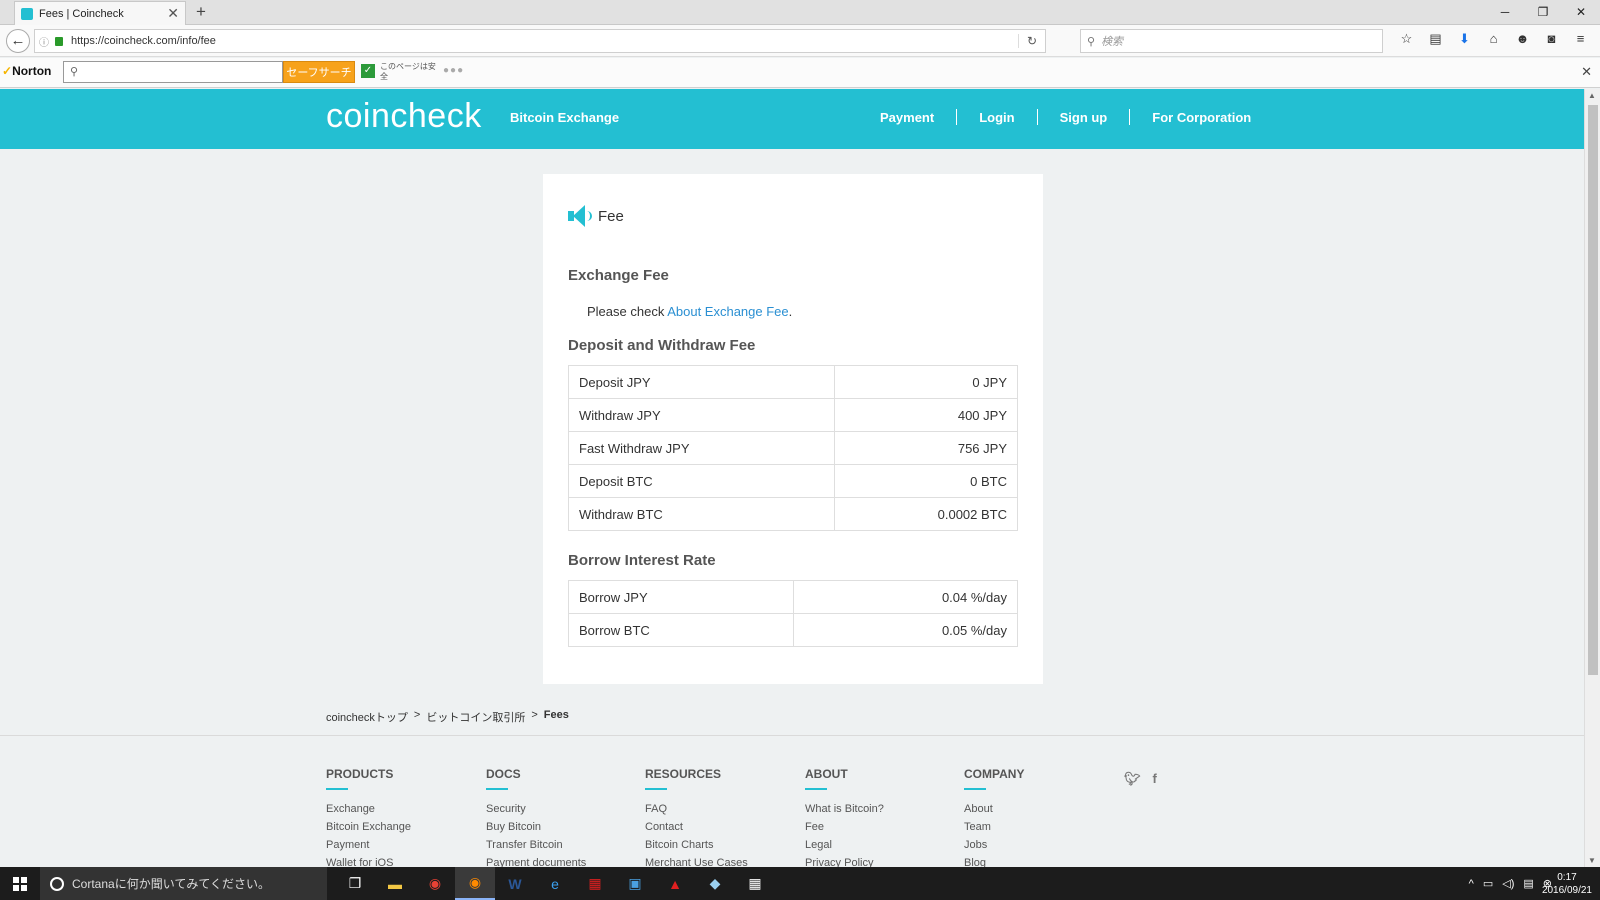 The height and width of the screenshot is (900, 1600). Describe the element at coordinates (1039, 827) in the screenshot. I see `footer-link: Team` at that location.